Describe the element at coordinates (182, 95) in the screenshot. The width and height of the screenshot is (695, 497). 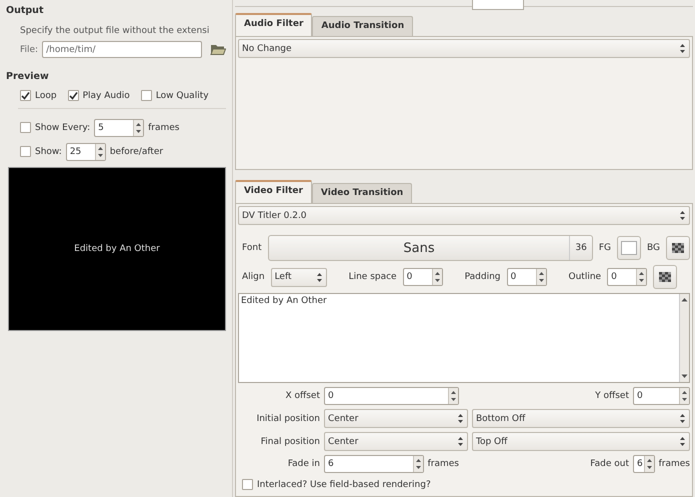
I see `checkbox-label: Low Quality` at that location.